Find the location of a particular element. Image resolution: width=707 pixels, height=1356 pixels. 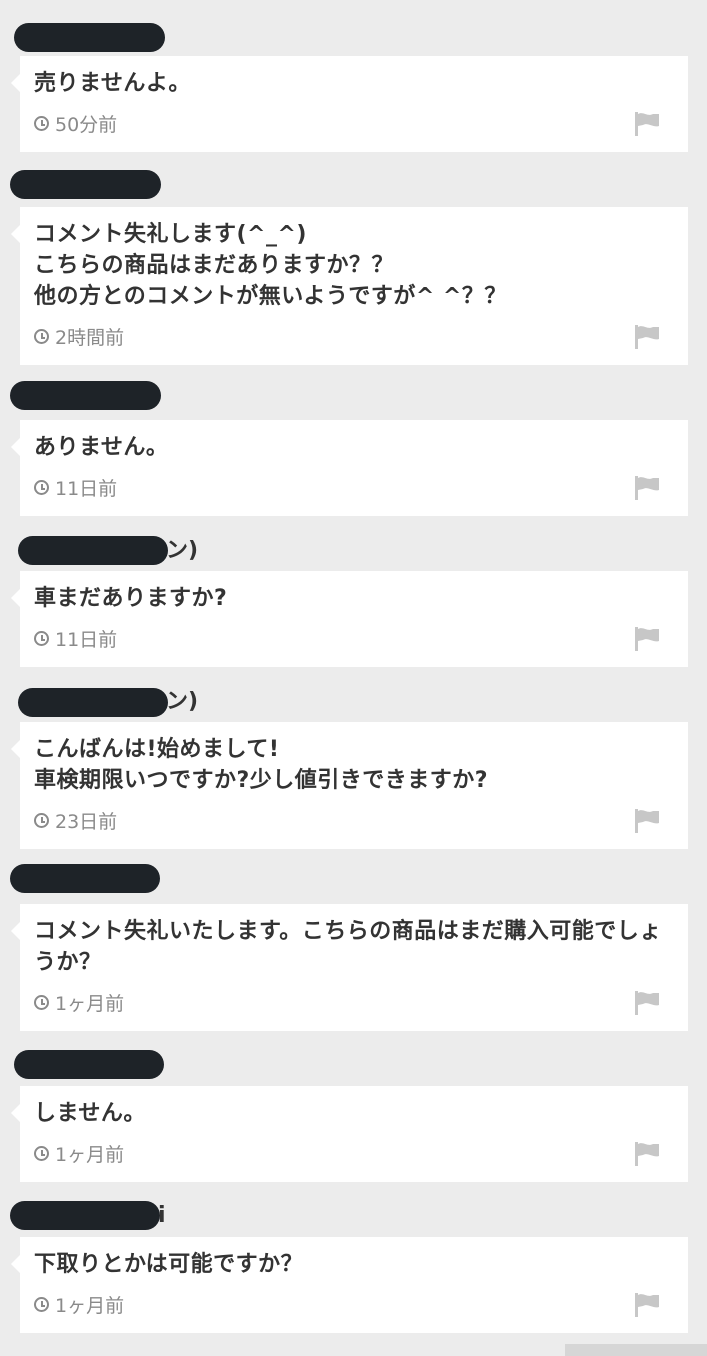

username-suffix: i is located at coordinates (162, 1215).